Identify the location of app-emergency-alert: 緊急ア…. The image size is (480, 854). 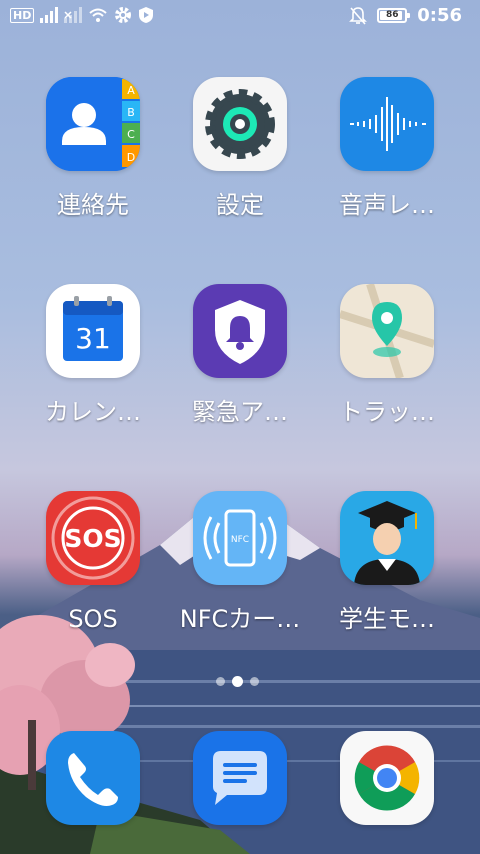
(240, 355).